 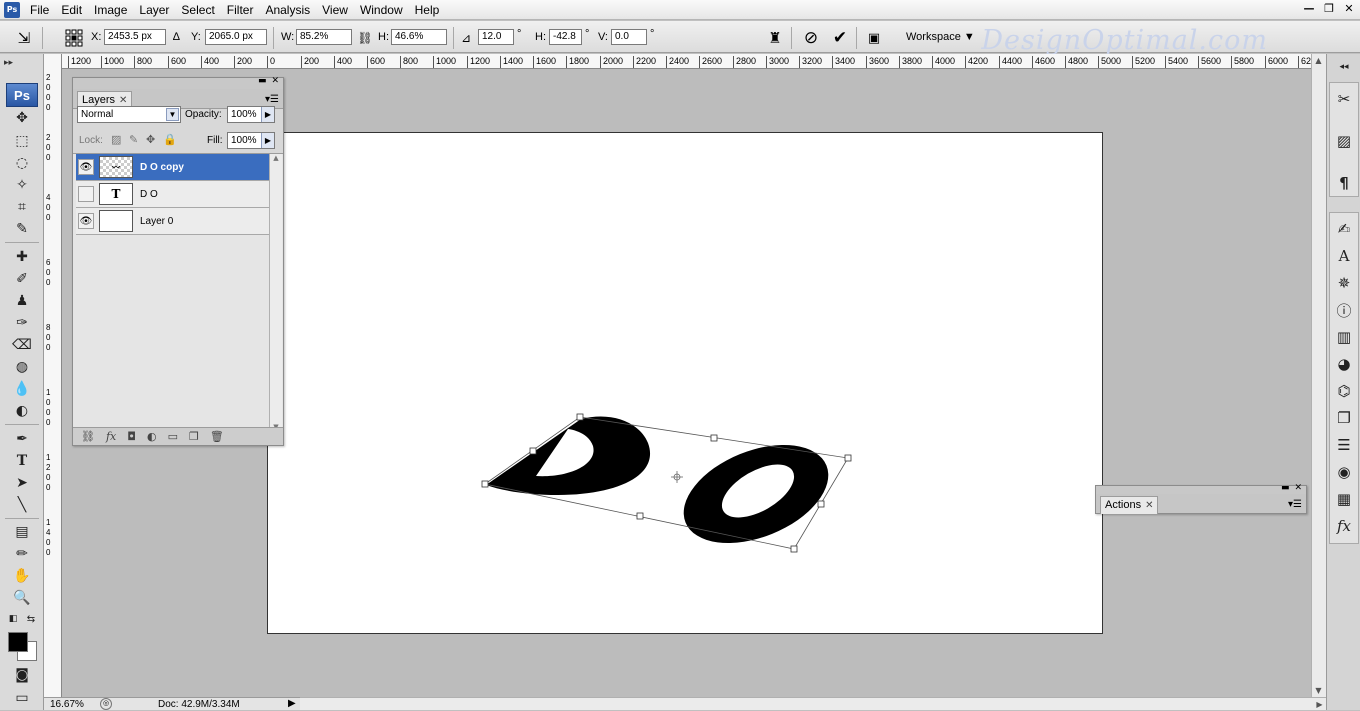 What do you see at coordinates (172, 194) in the screenshot?
I see `layer-row-do: T D O` at bounding box center [172, 194].